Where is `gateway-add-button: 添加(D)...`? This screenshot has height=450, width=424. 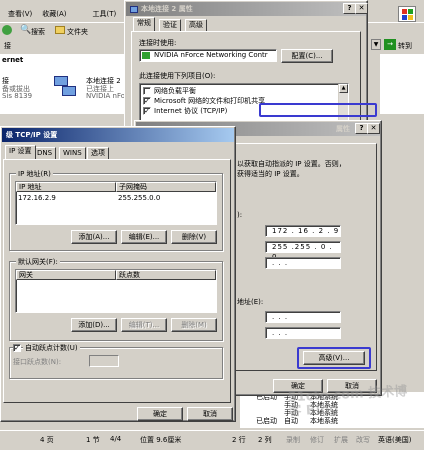 gateway-add-button: 添加(D)... is located at coordinates (94, 325).